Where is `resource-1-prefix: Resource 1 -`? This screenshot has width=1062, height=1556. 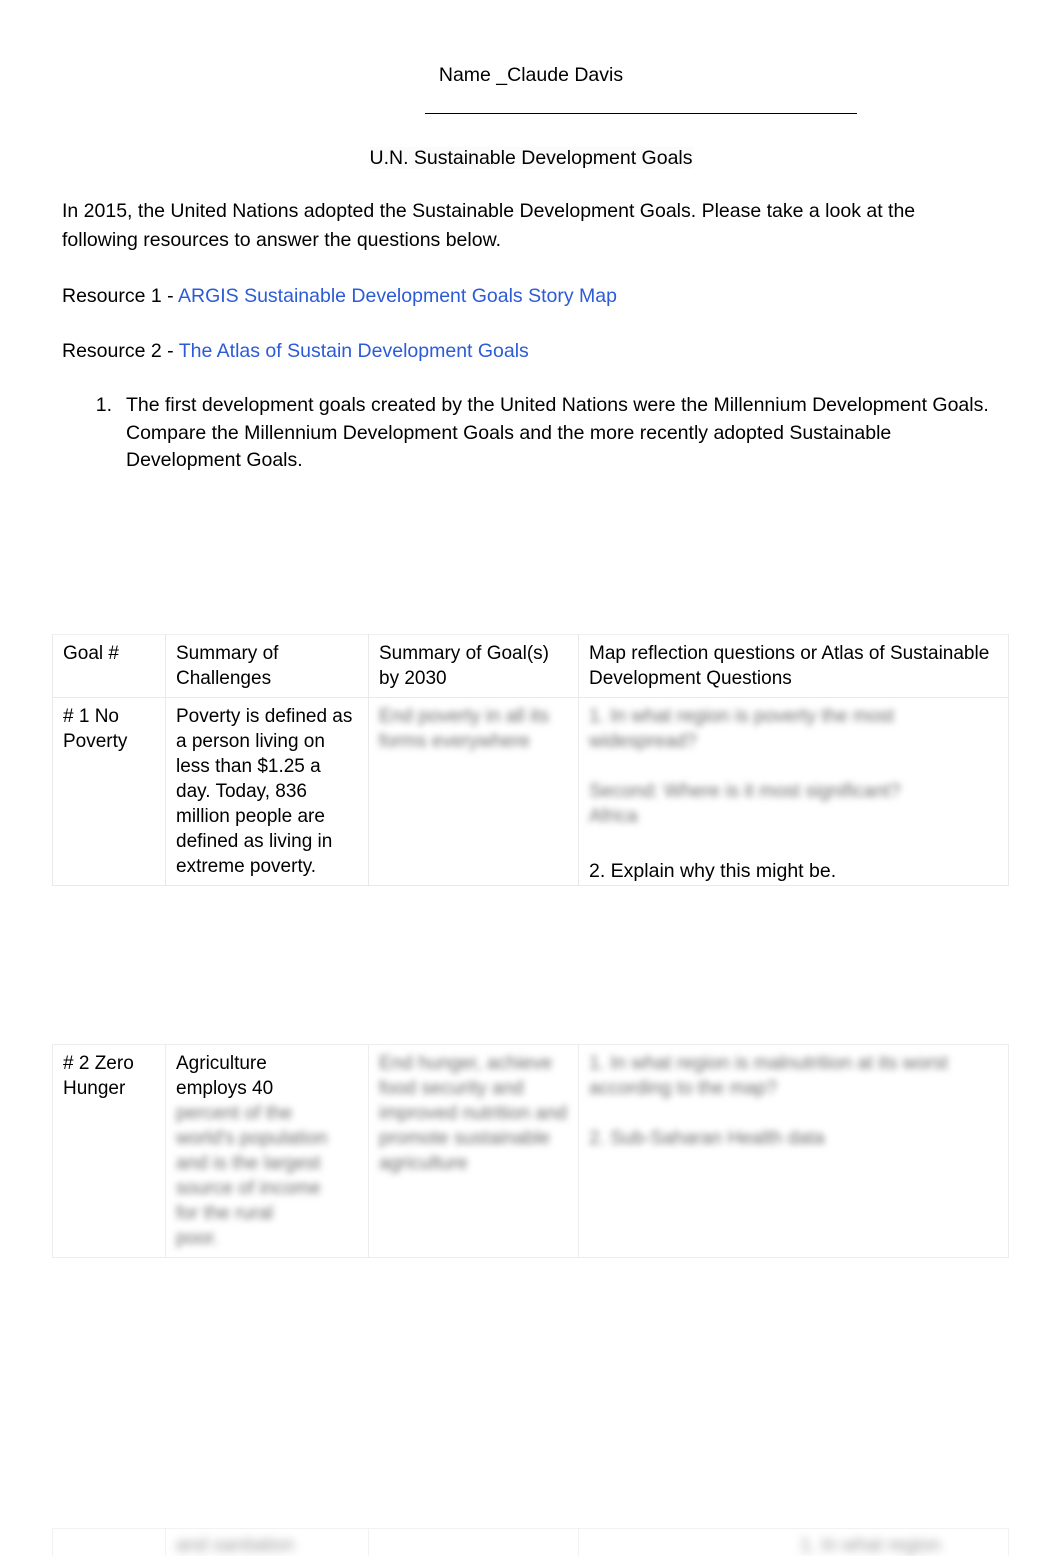
resource-1-prefix: Resource 1 - is located at coordinates (120, 296).